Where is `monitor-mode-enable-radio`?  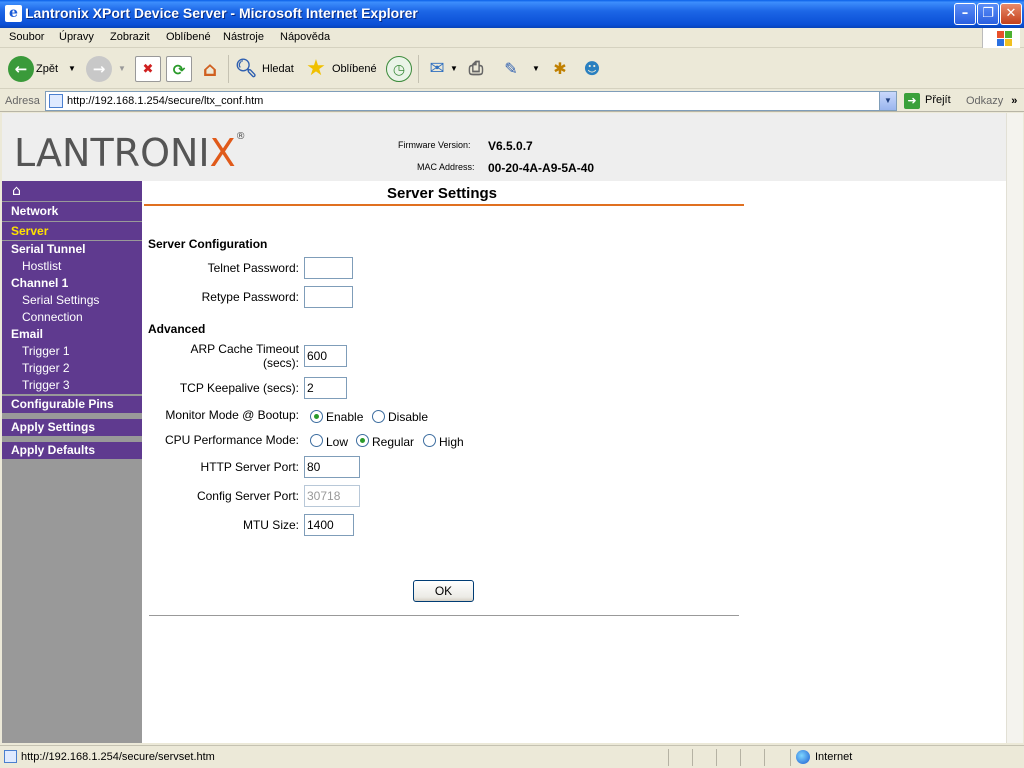 monitor-mode-enable-radio is located at coordinates (316, 416).